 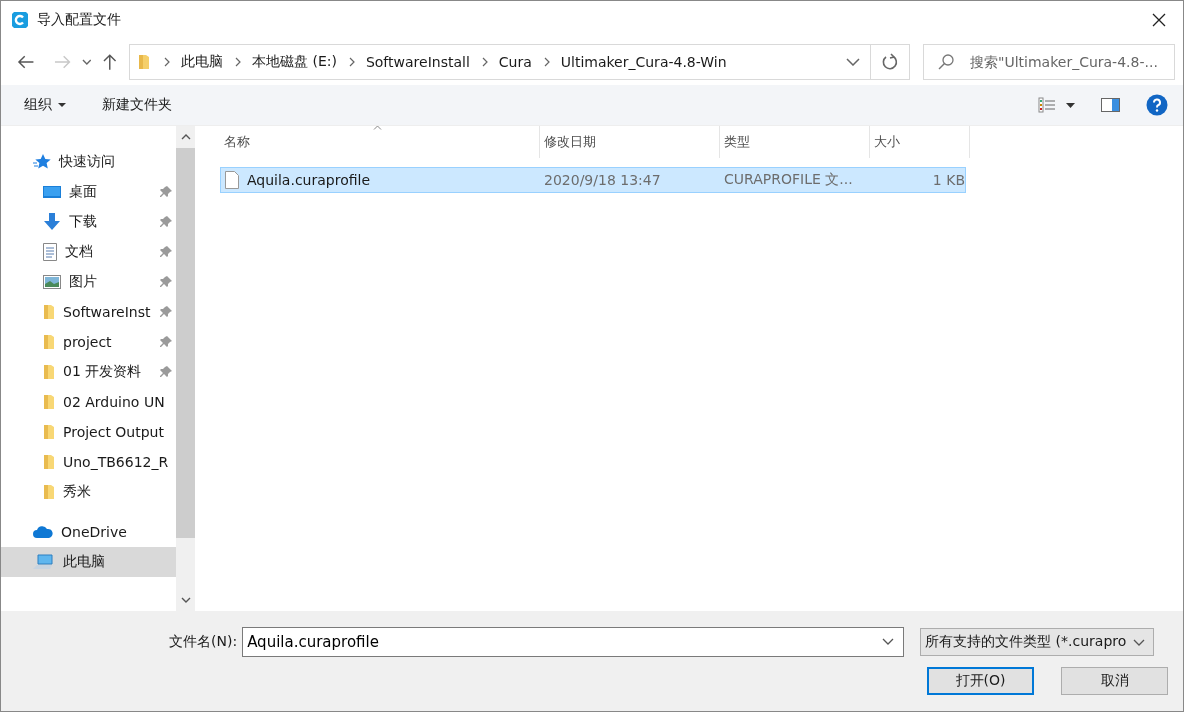 I want to click on address-bar: 此电脑 本地磁盘 (E:) SoftwareInstall Cura Ultimaker_Cura-4.8-Win, so click(x=500, y=62).